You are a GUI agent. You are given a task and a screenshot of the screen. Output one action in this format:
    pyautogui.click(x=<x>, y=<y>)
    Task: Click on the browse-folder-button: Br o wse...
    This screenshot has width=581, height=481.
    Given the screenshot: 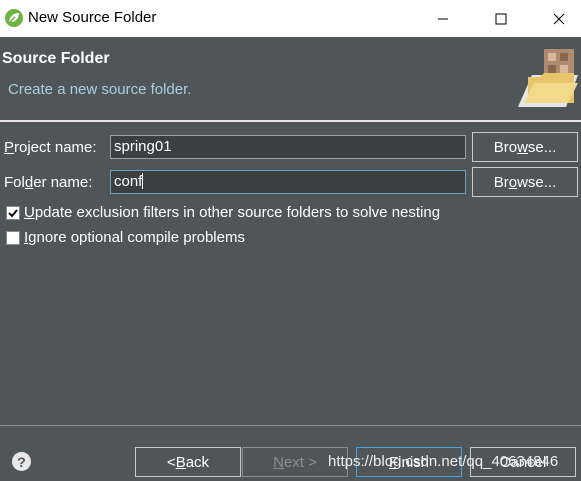 What is the action you would take?
    pyautogui.click(x=525, y=182)
    